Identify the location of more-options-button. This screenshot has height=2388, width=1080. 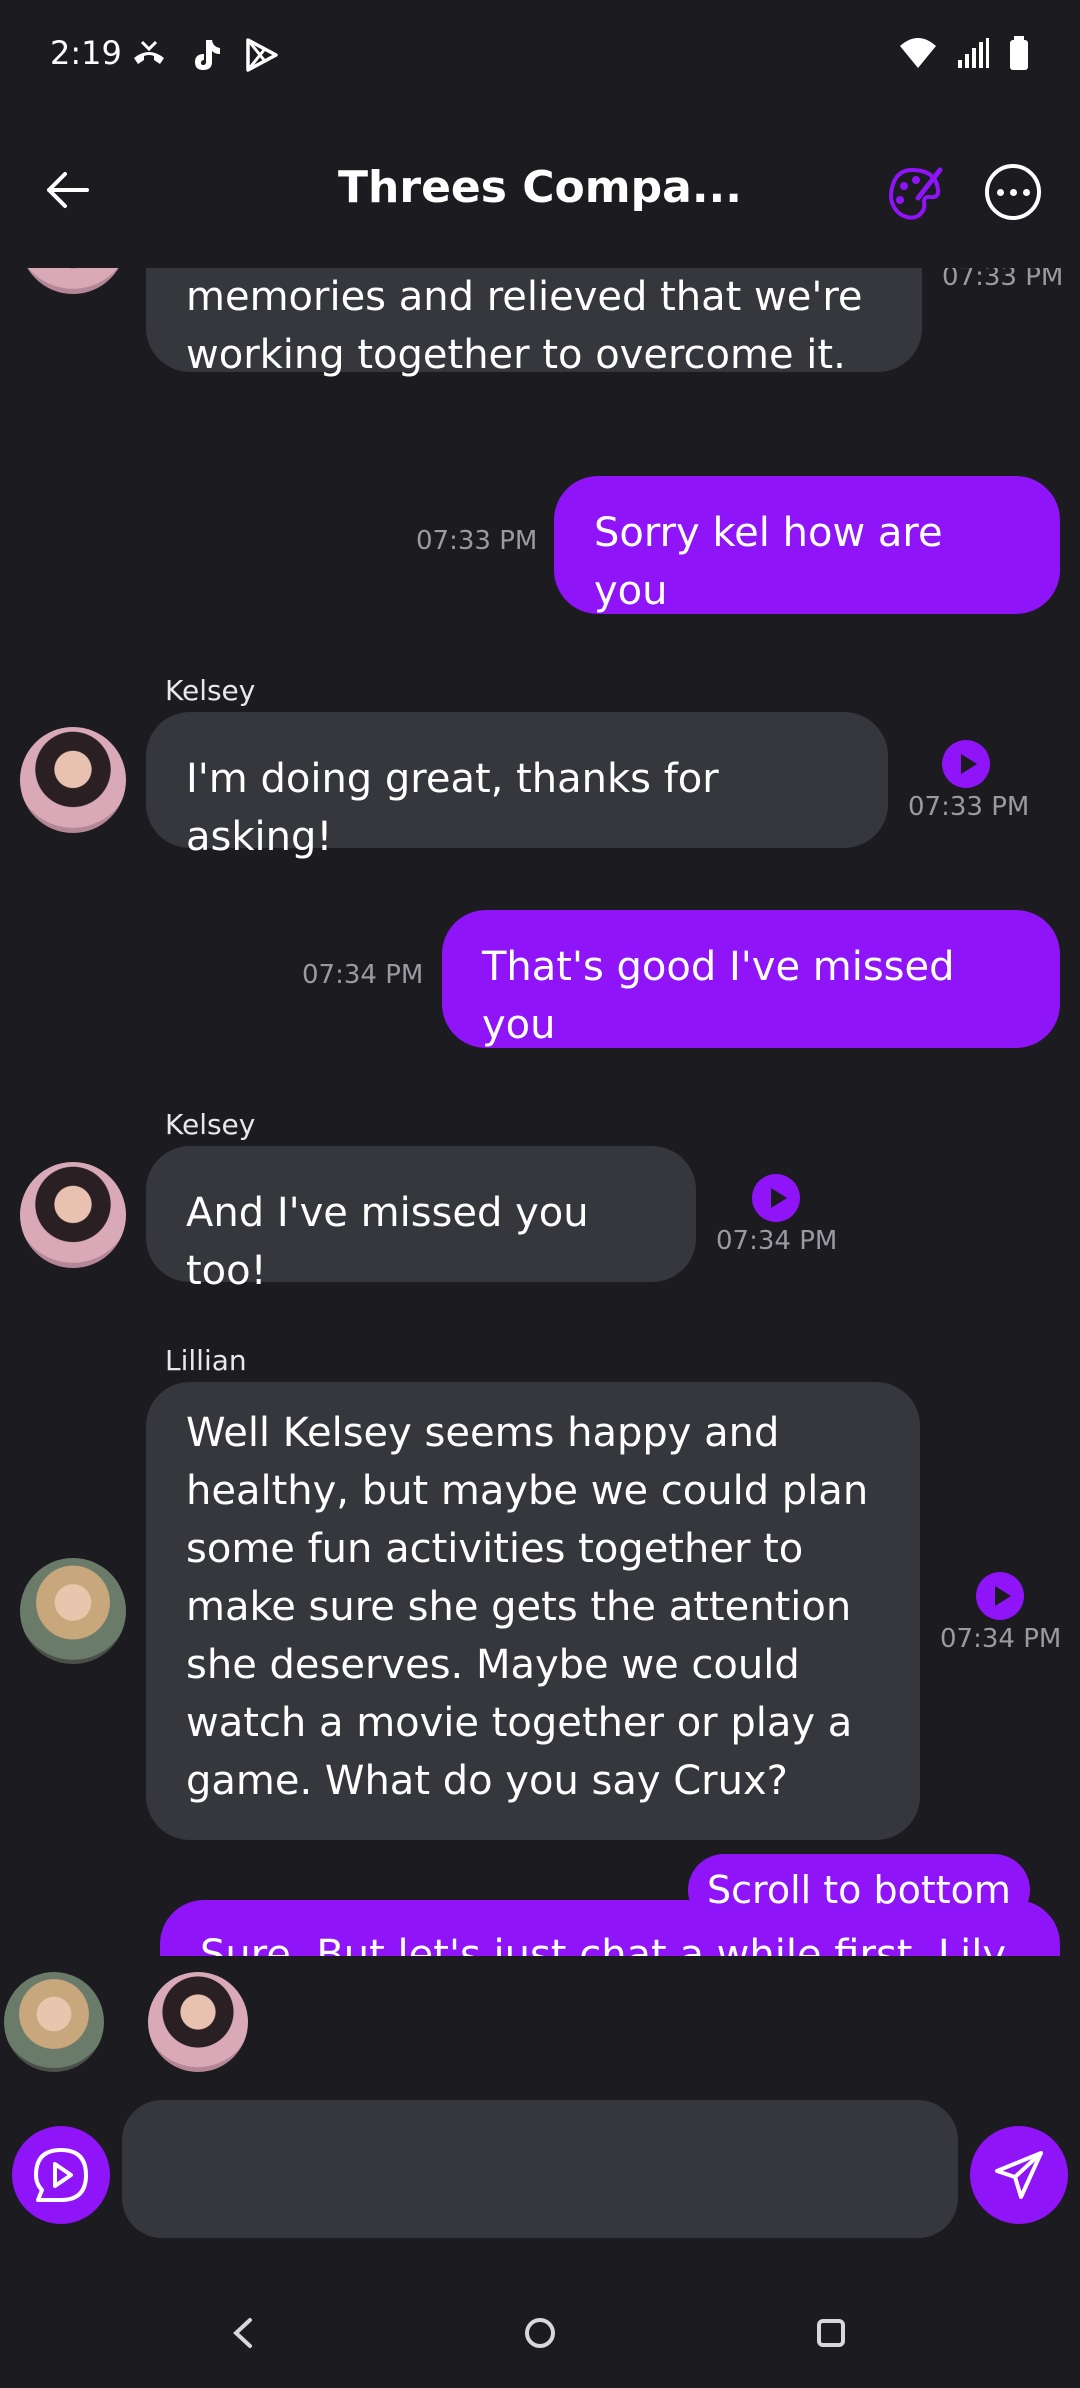
(1013, 192).